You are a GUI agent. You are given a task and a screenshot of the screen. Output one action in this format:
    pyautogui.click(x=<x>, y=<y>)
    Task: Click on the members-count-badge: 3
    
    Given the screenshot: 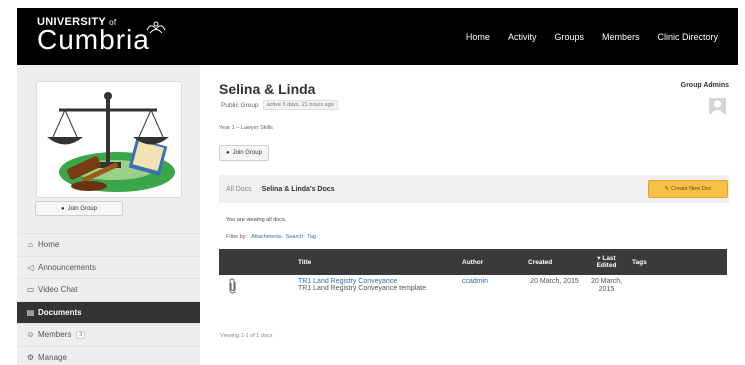 What is the action you would take?
    pyautogui.click(x=81, y=334)
    